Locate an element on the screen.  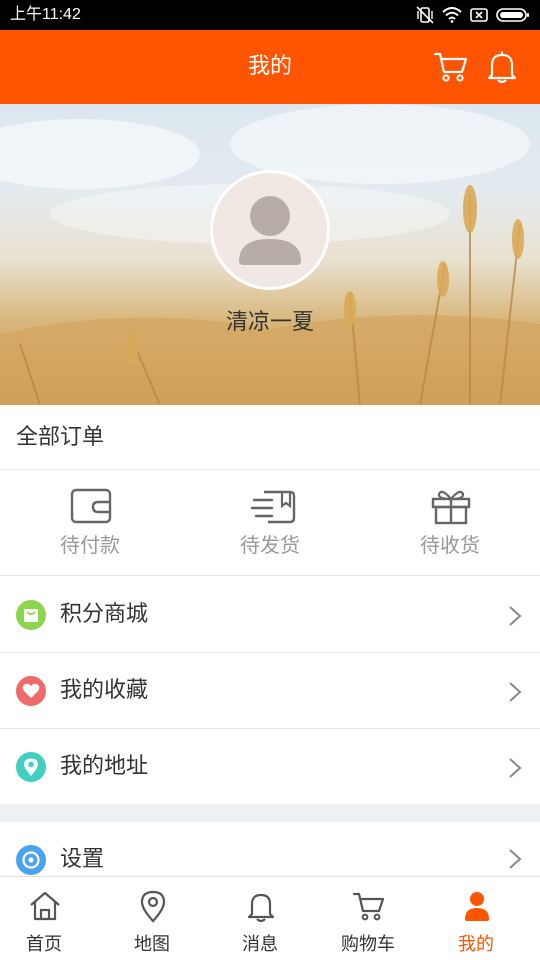
menu-item-address: 我的地址 is located at coordinates (270, 767).